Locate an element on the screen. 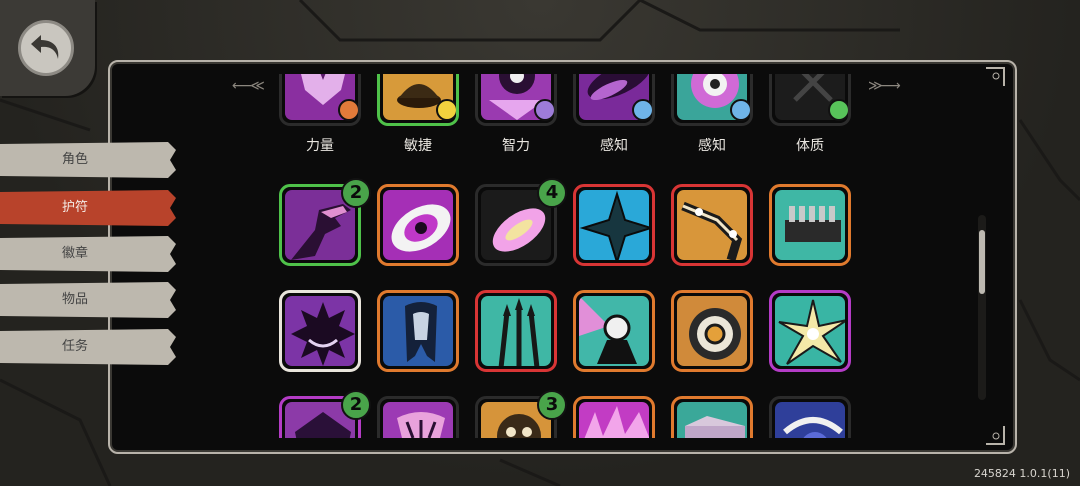 Image resolution: width=1080 pixels, height=486 pixels. tab-quests: 任务 is located at coordinates (88, 347).